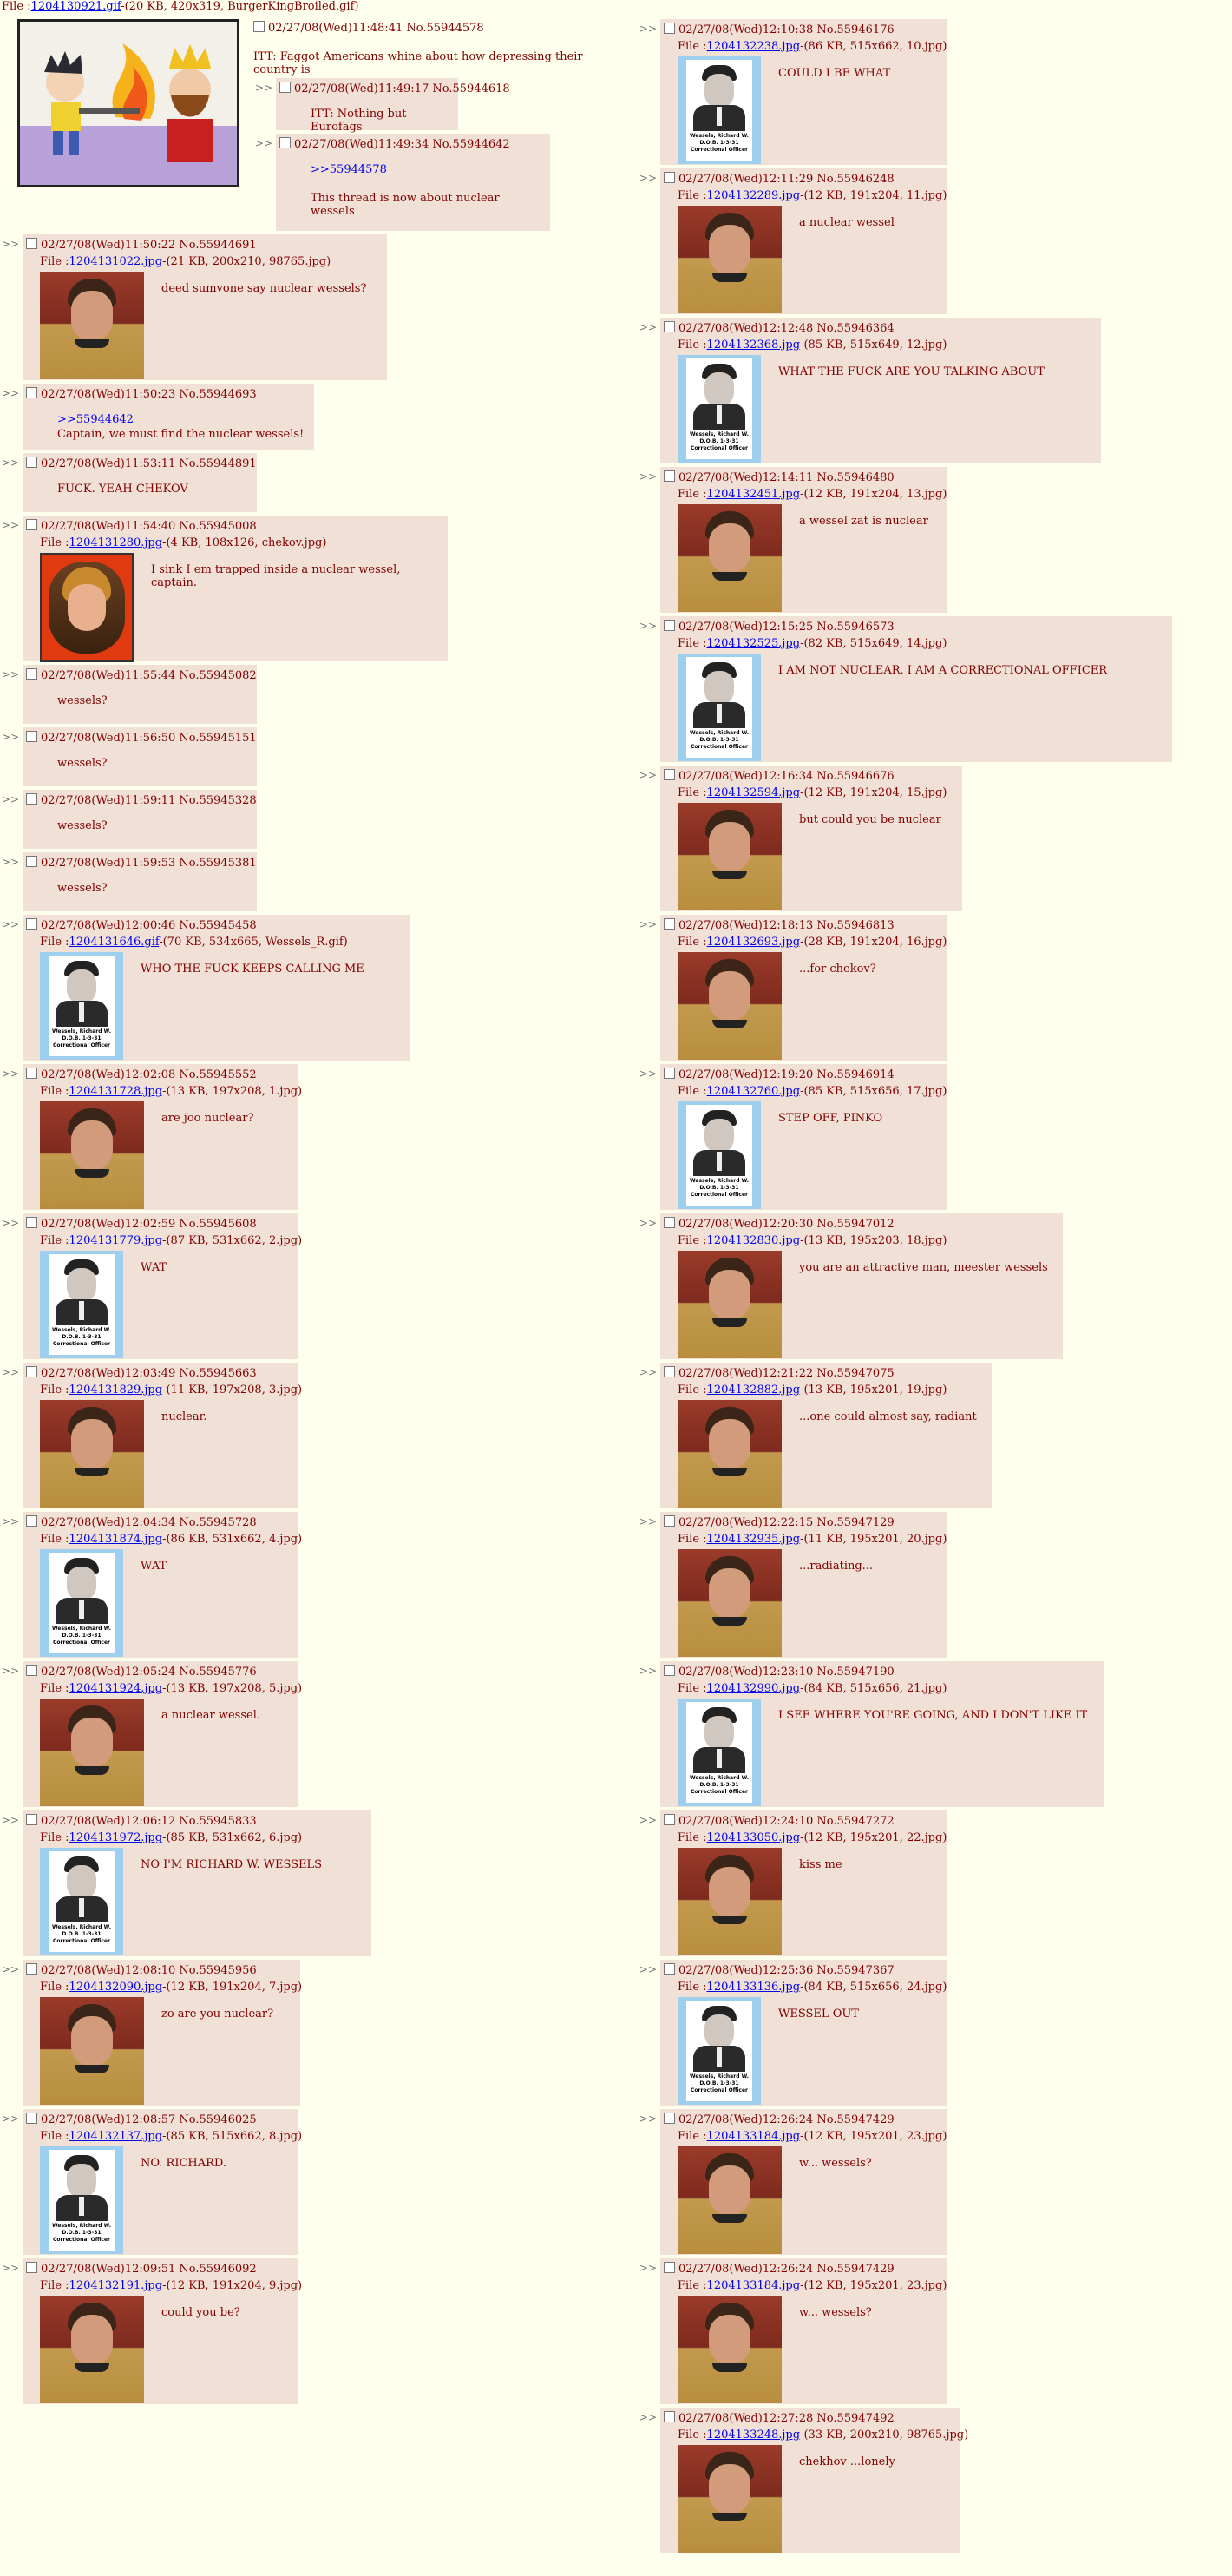 This screenshot has width=1232, height=2576. Describe the element at coordinates (217, 800) in the screenshot. I see `post-number: No.55945328` at that location.